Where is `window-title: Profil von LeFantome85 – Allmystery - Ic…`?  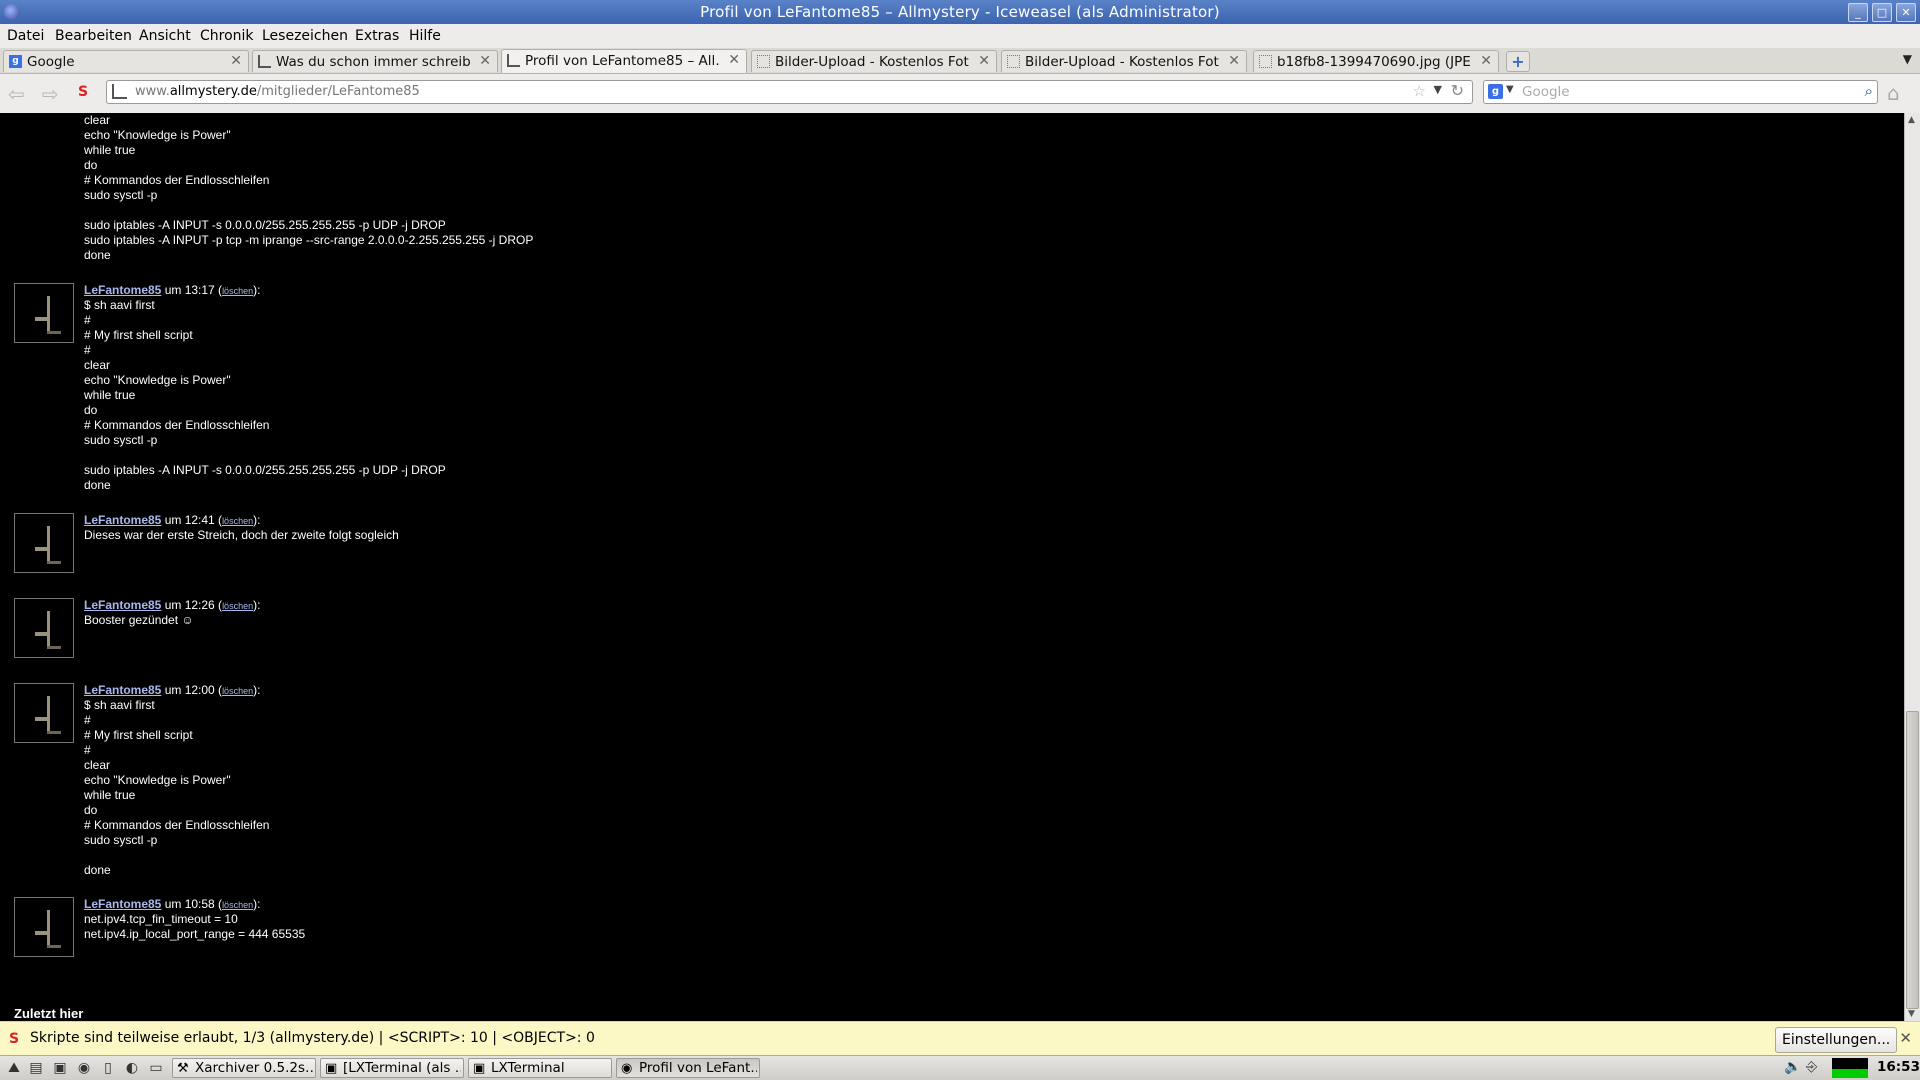
window-title: Profil von LeFantome85 – Allmystery - Ic… is located at coordinates (960, 12).